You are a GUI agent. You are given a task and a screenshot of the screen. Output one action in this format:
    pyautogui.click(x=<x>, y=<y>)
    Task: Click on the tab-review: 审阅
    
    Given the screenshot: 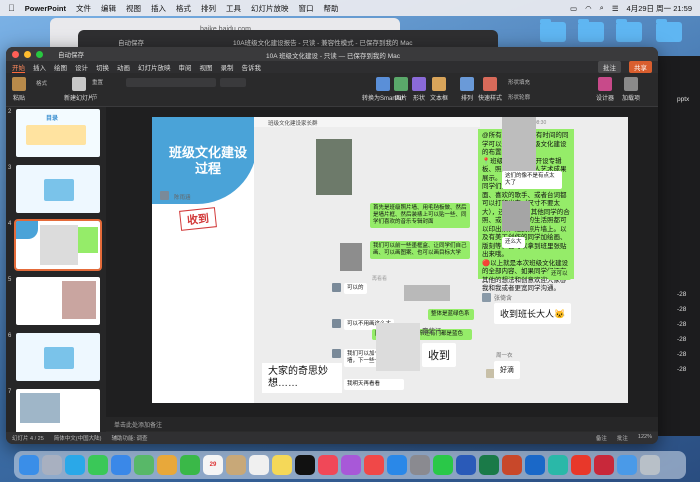 What is the action you would take?
    pyautogui.click(x=185, y=67)
    